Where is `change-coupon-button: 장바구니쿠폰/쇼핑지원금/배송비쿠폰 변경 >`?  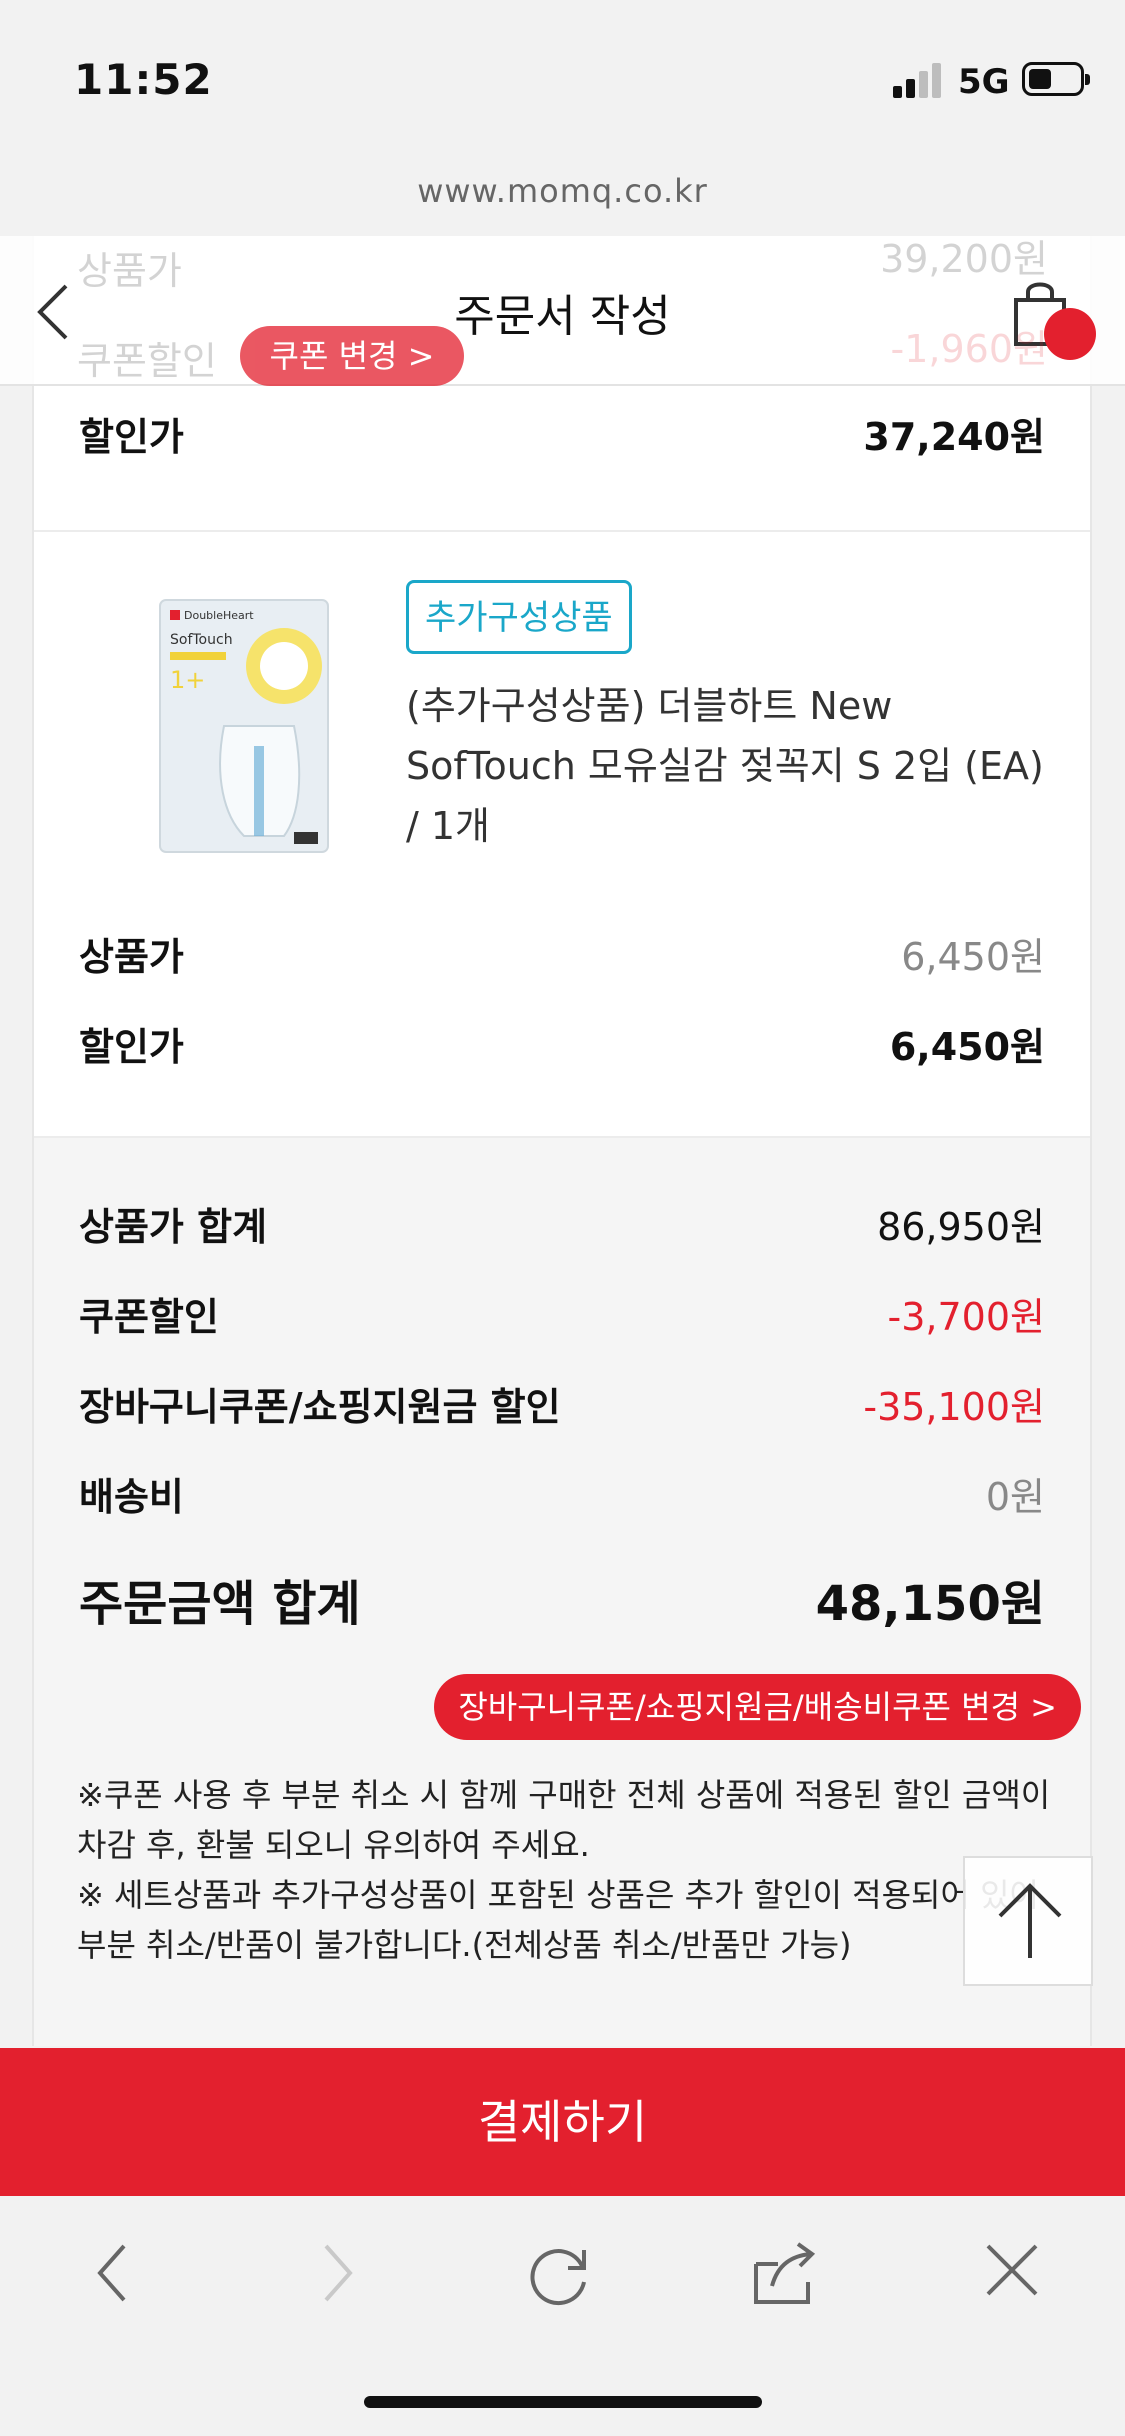
change-coupon-button: 장바구니쿠폰/쇼핑지원금/배송비쿠폰 변경 > is located at coordinates (757, 1707).